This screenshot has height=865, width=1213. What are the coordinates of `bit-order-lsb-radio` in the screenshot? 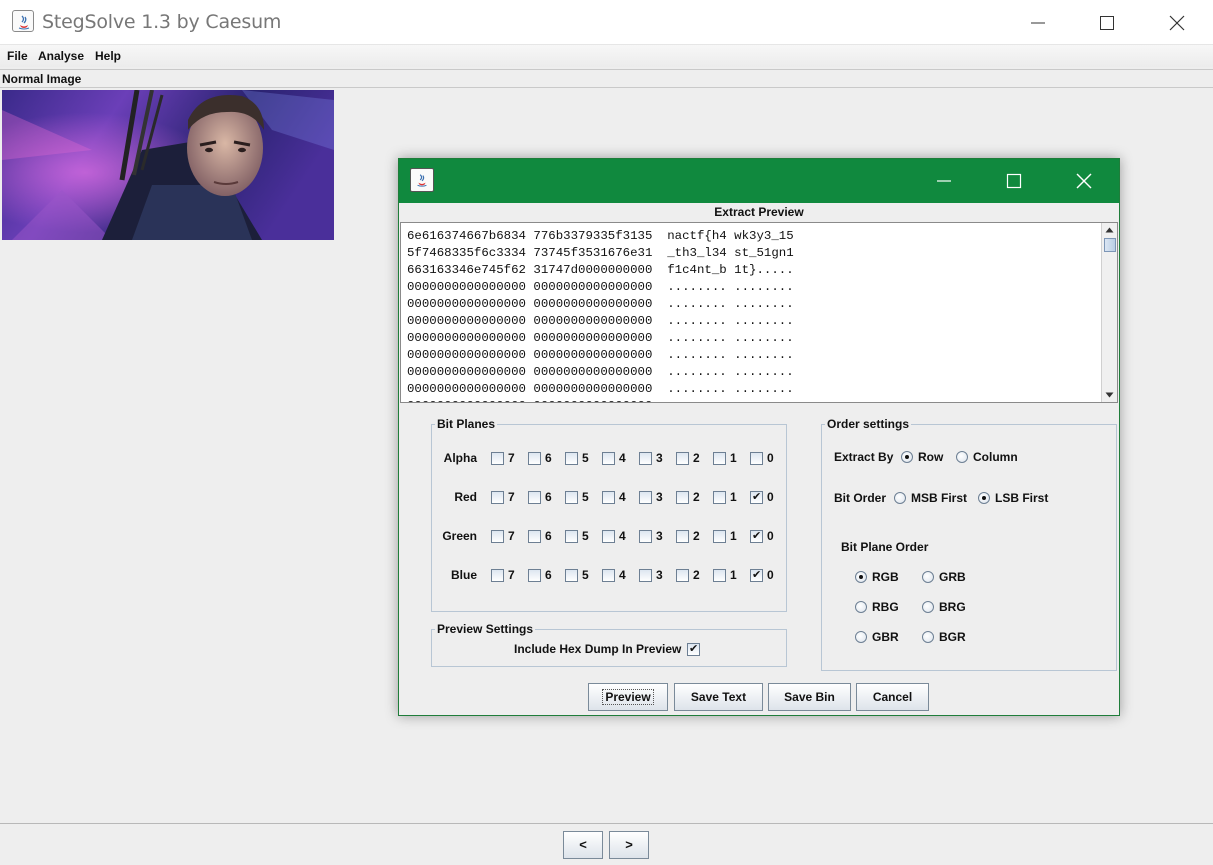 It's located at (984, 498).